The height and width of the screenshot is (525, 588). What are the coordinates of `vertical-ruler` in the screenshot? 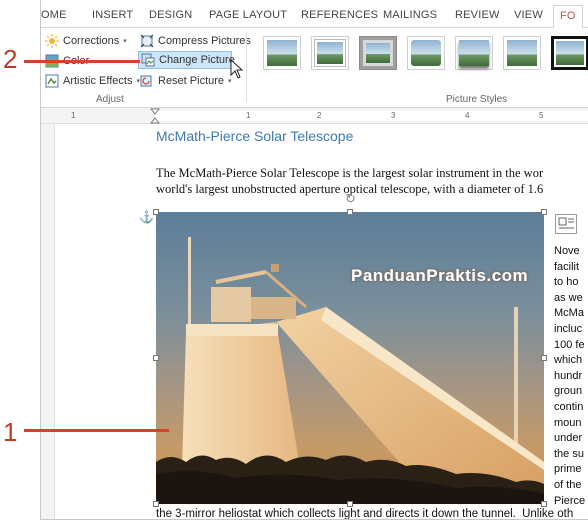 It's located at (48, 321).